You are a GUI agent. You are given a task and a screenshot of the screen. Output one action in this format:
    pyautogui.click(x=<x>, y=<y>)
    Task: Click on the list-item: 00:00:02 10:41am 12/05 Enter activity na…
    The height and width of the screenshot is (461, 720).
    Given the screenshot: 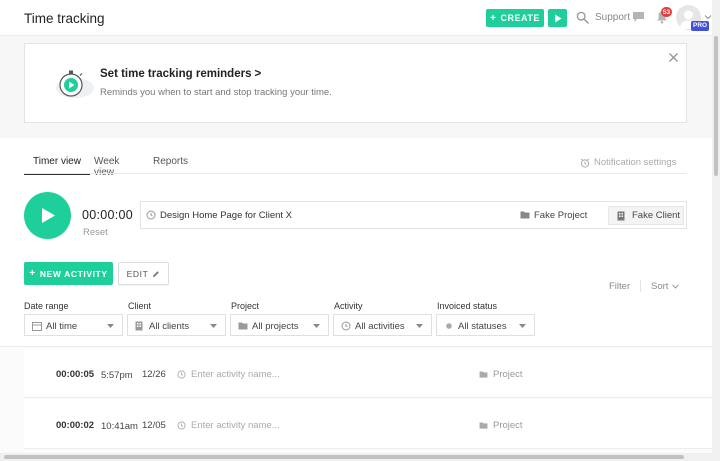 What is the action you would take?
    pyautogui.click(x=368, y=424)
    